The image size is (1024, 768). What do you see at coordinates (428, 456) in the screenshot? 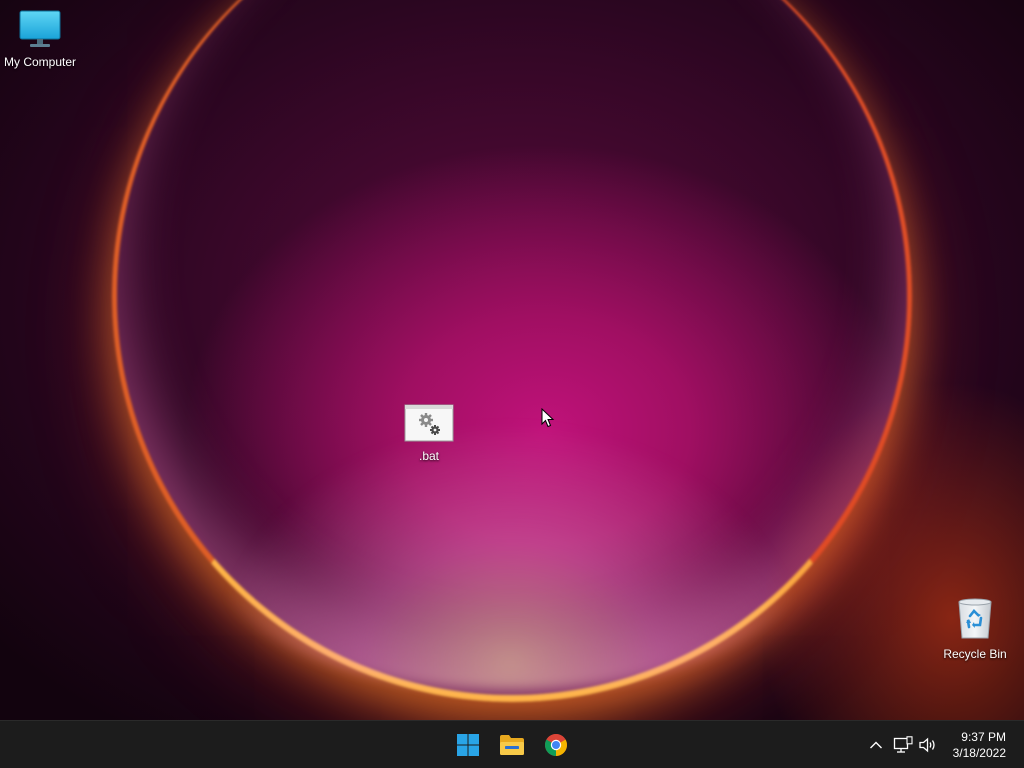
I see `desktop-icon-label: .bat` at bounding box center [428, 456].